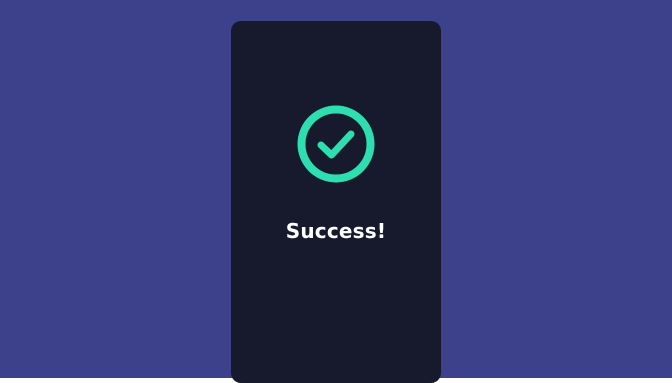 Image resolution: width=672 pixels, height=383 pixels. What do you see at coordinates (336, 231) in the screenshot?
I see `success-message: Success!` at bounding box center [336, 231].